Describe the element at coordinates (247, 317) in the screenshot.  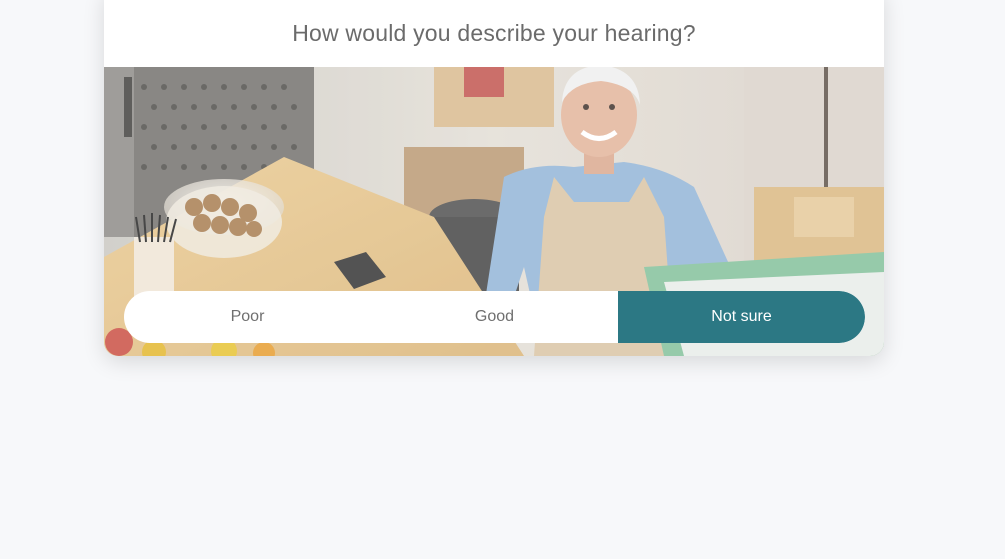
I see `option-poor-button: Poor` at that location.